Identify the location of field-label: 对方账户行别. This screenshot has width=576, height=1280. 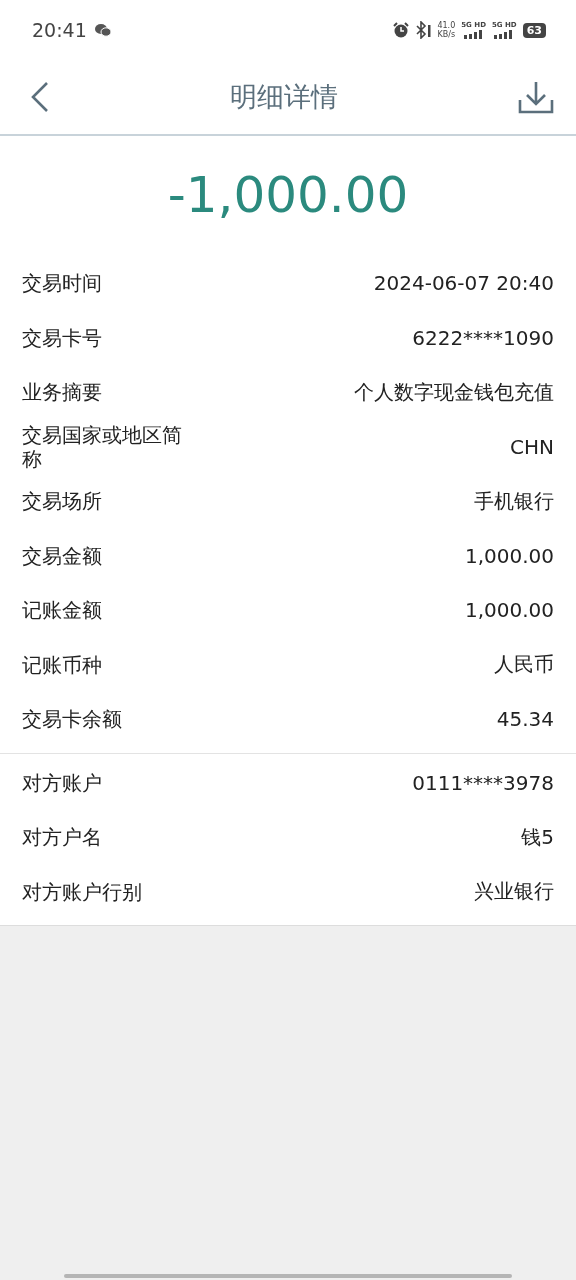
(82, 891).